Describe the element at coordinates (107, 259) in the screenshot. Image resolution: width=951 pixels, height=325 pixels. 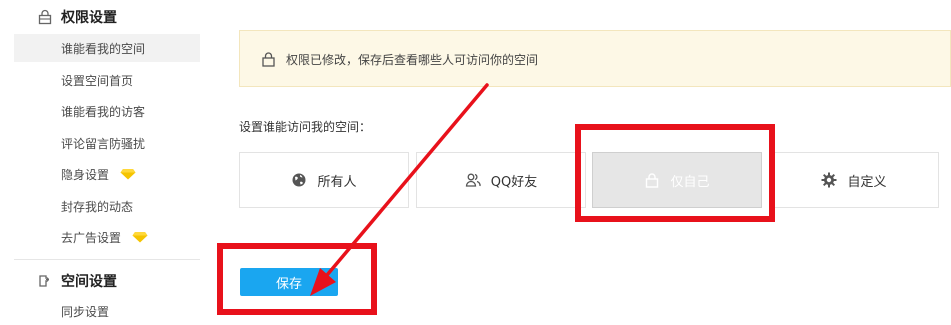
I see `sidebar-divider` at that location.